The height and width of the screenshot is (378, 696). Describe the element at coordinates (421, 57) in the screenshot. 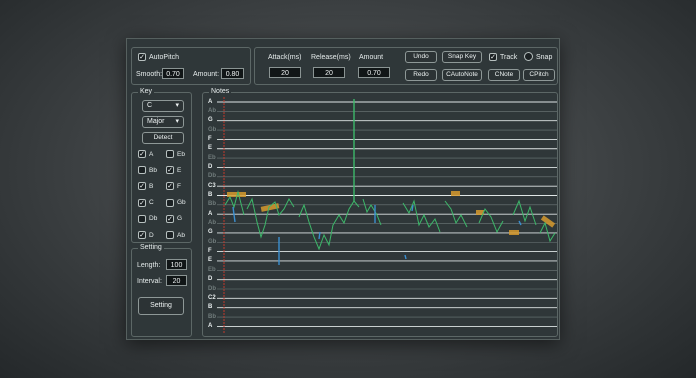

I see `undo-button: Undo` at that location.